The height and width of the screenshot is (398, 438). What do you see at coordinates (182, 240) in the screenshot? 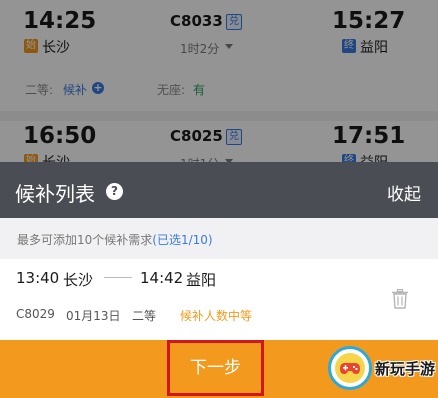
I see `selected-count: (已选1/10)` at bounding box center [182, 240].